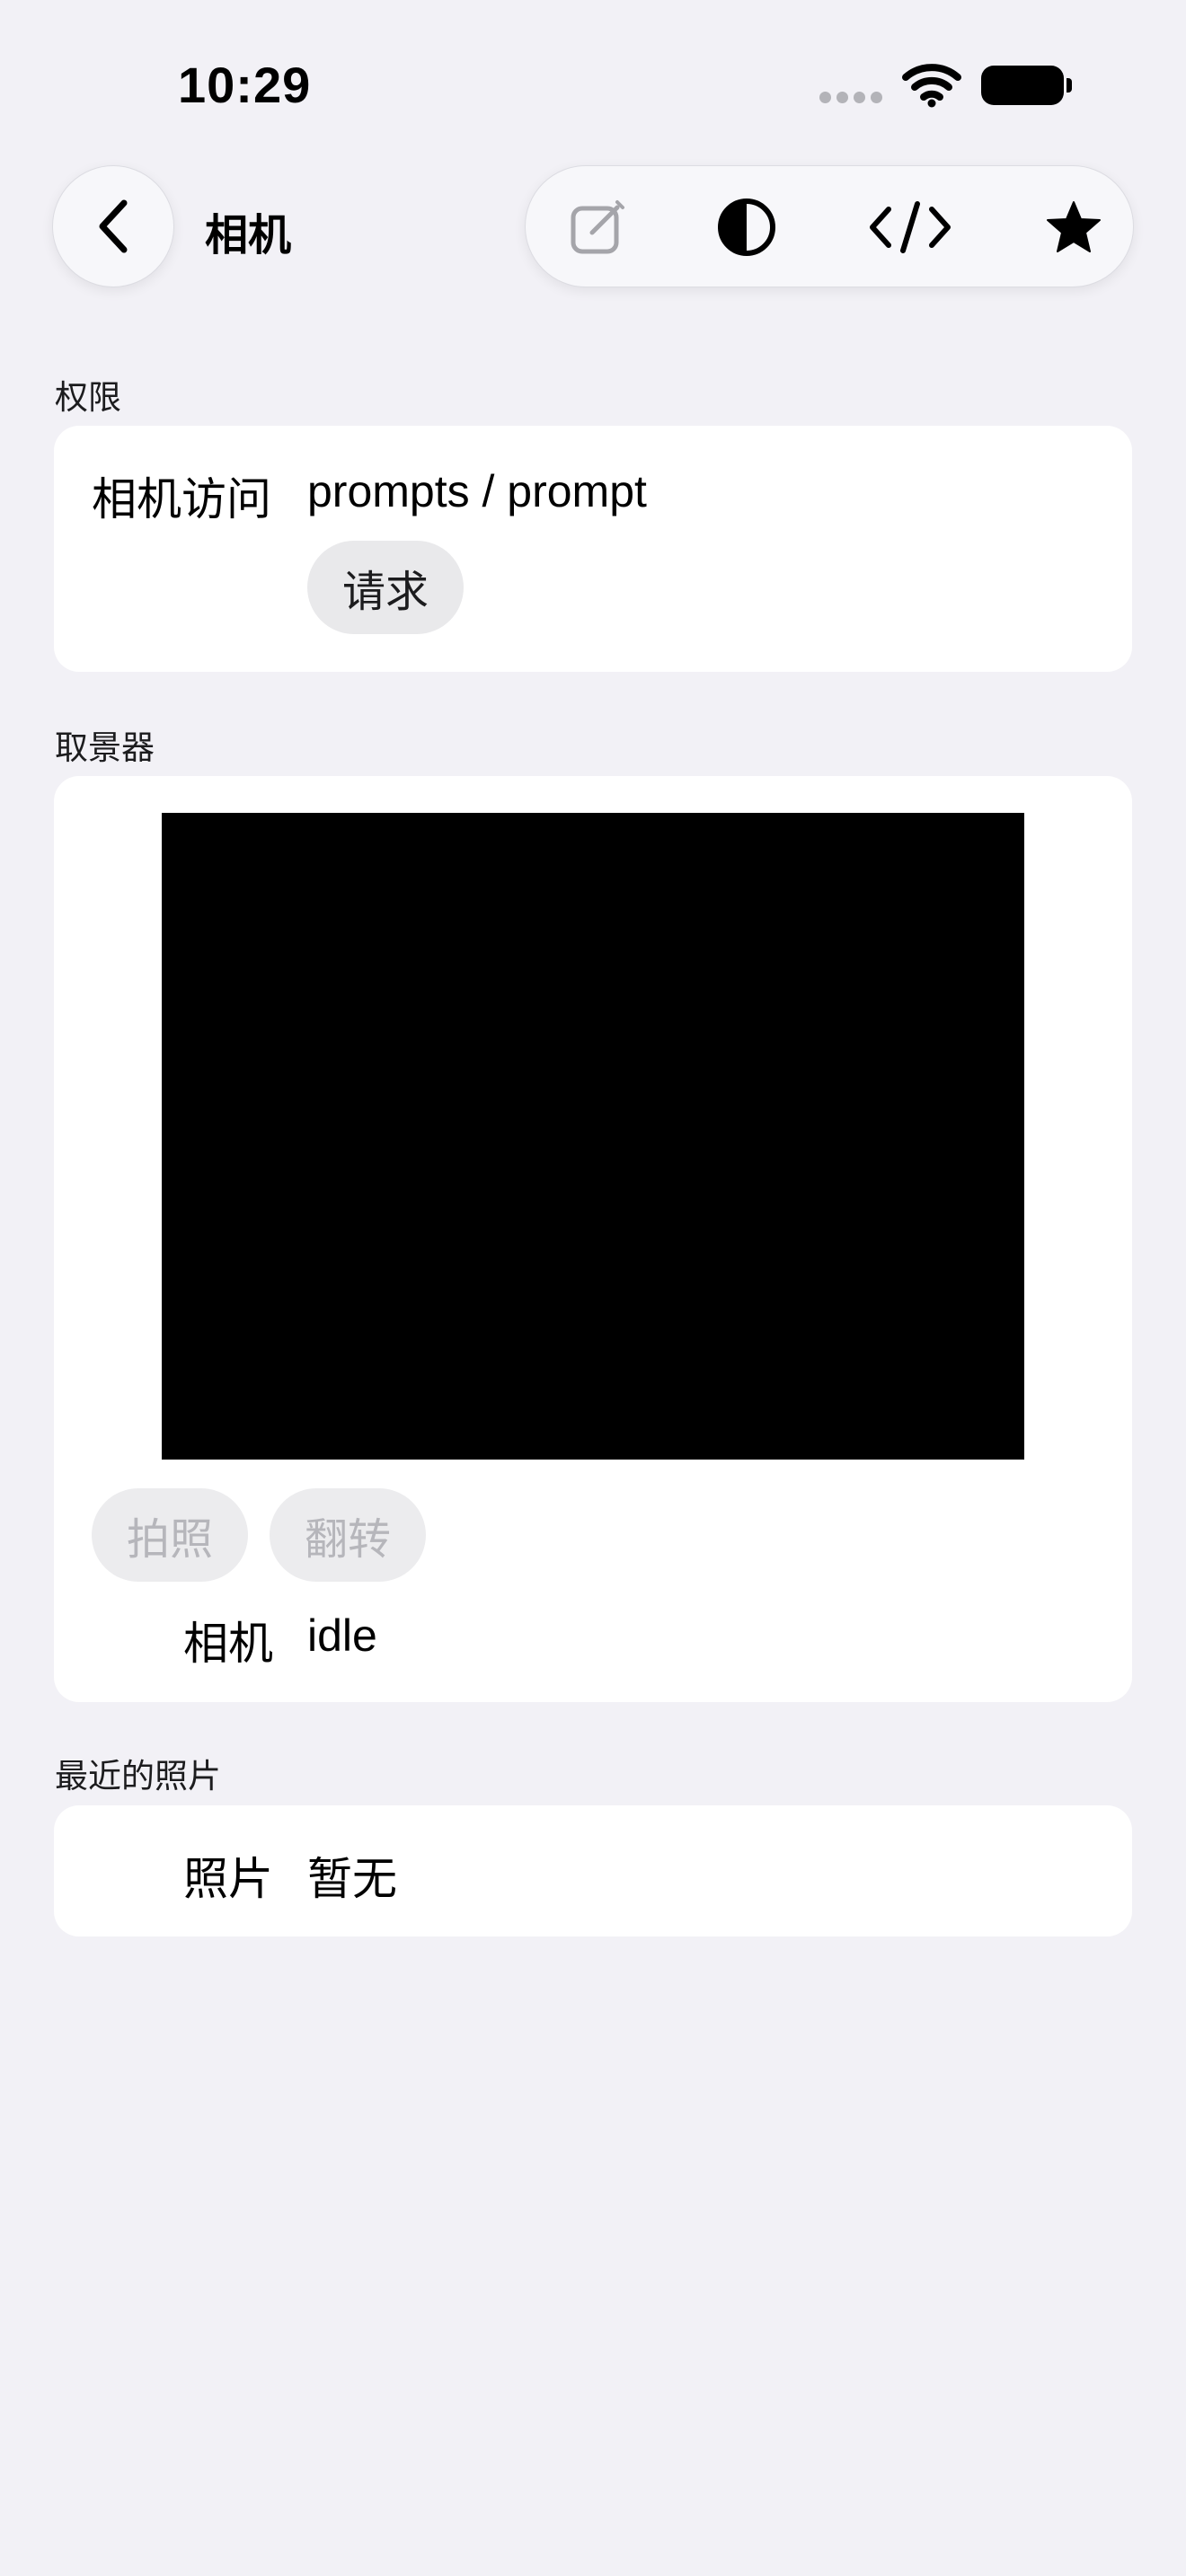 Image resolution: width=1186 pixels, height=2576 pixels. I want to click on cellular-signal-icon, so click(850, 97).